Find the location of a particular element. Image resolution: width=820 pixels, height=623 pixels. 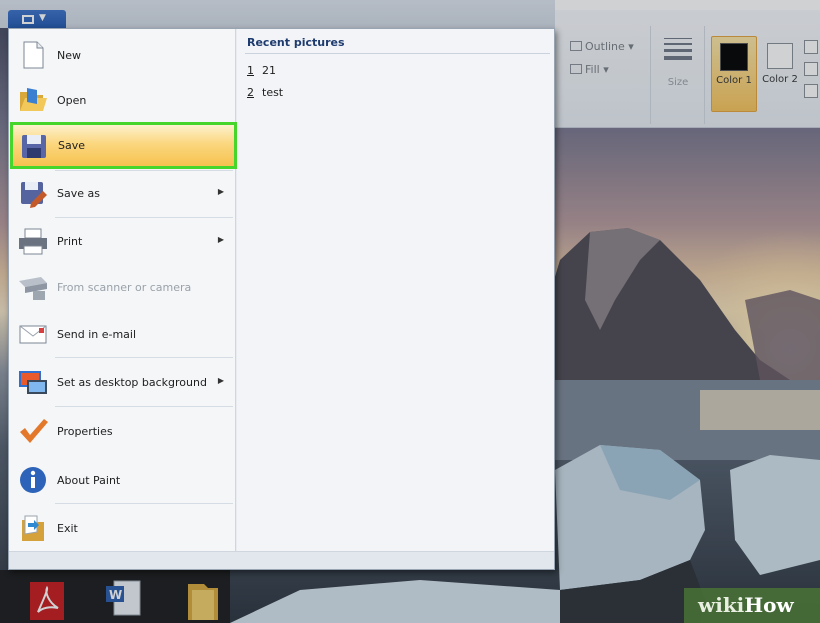

window-top-band is located at coordinates (687, 5).